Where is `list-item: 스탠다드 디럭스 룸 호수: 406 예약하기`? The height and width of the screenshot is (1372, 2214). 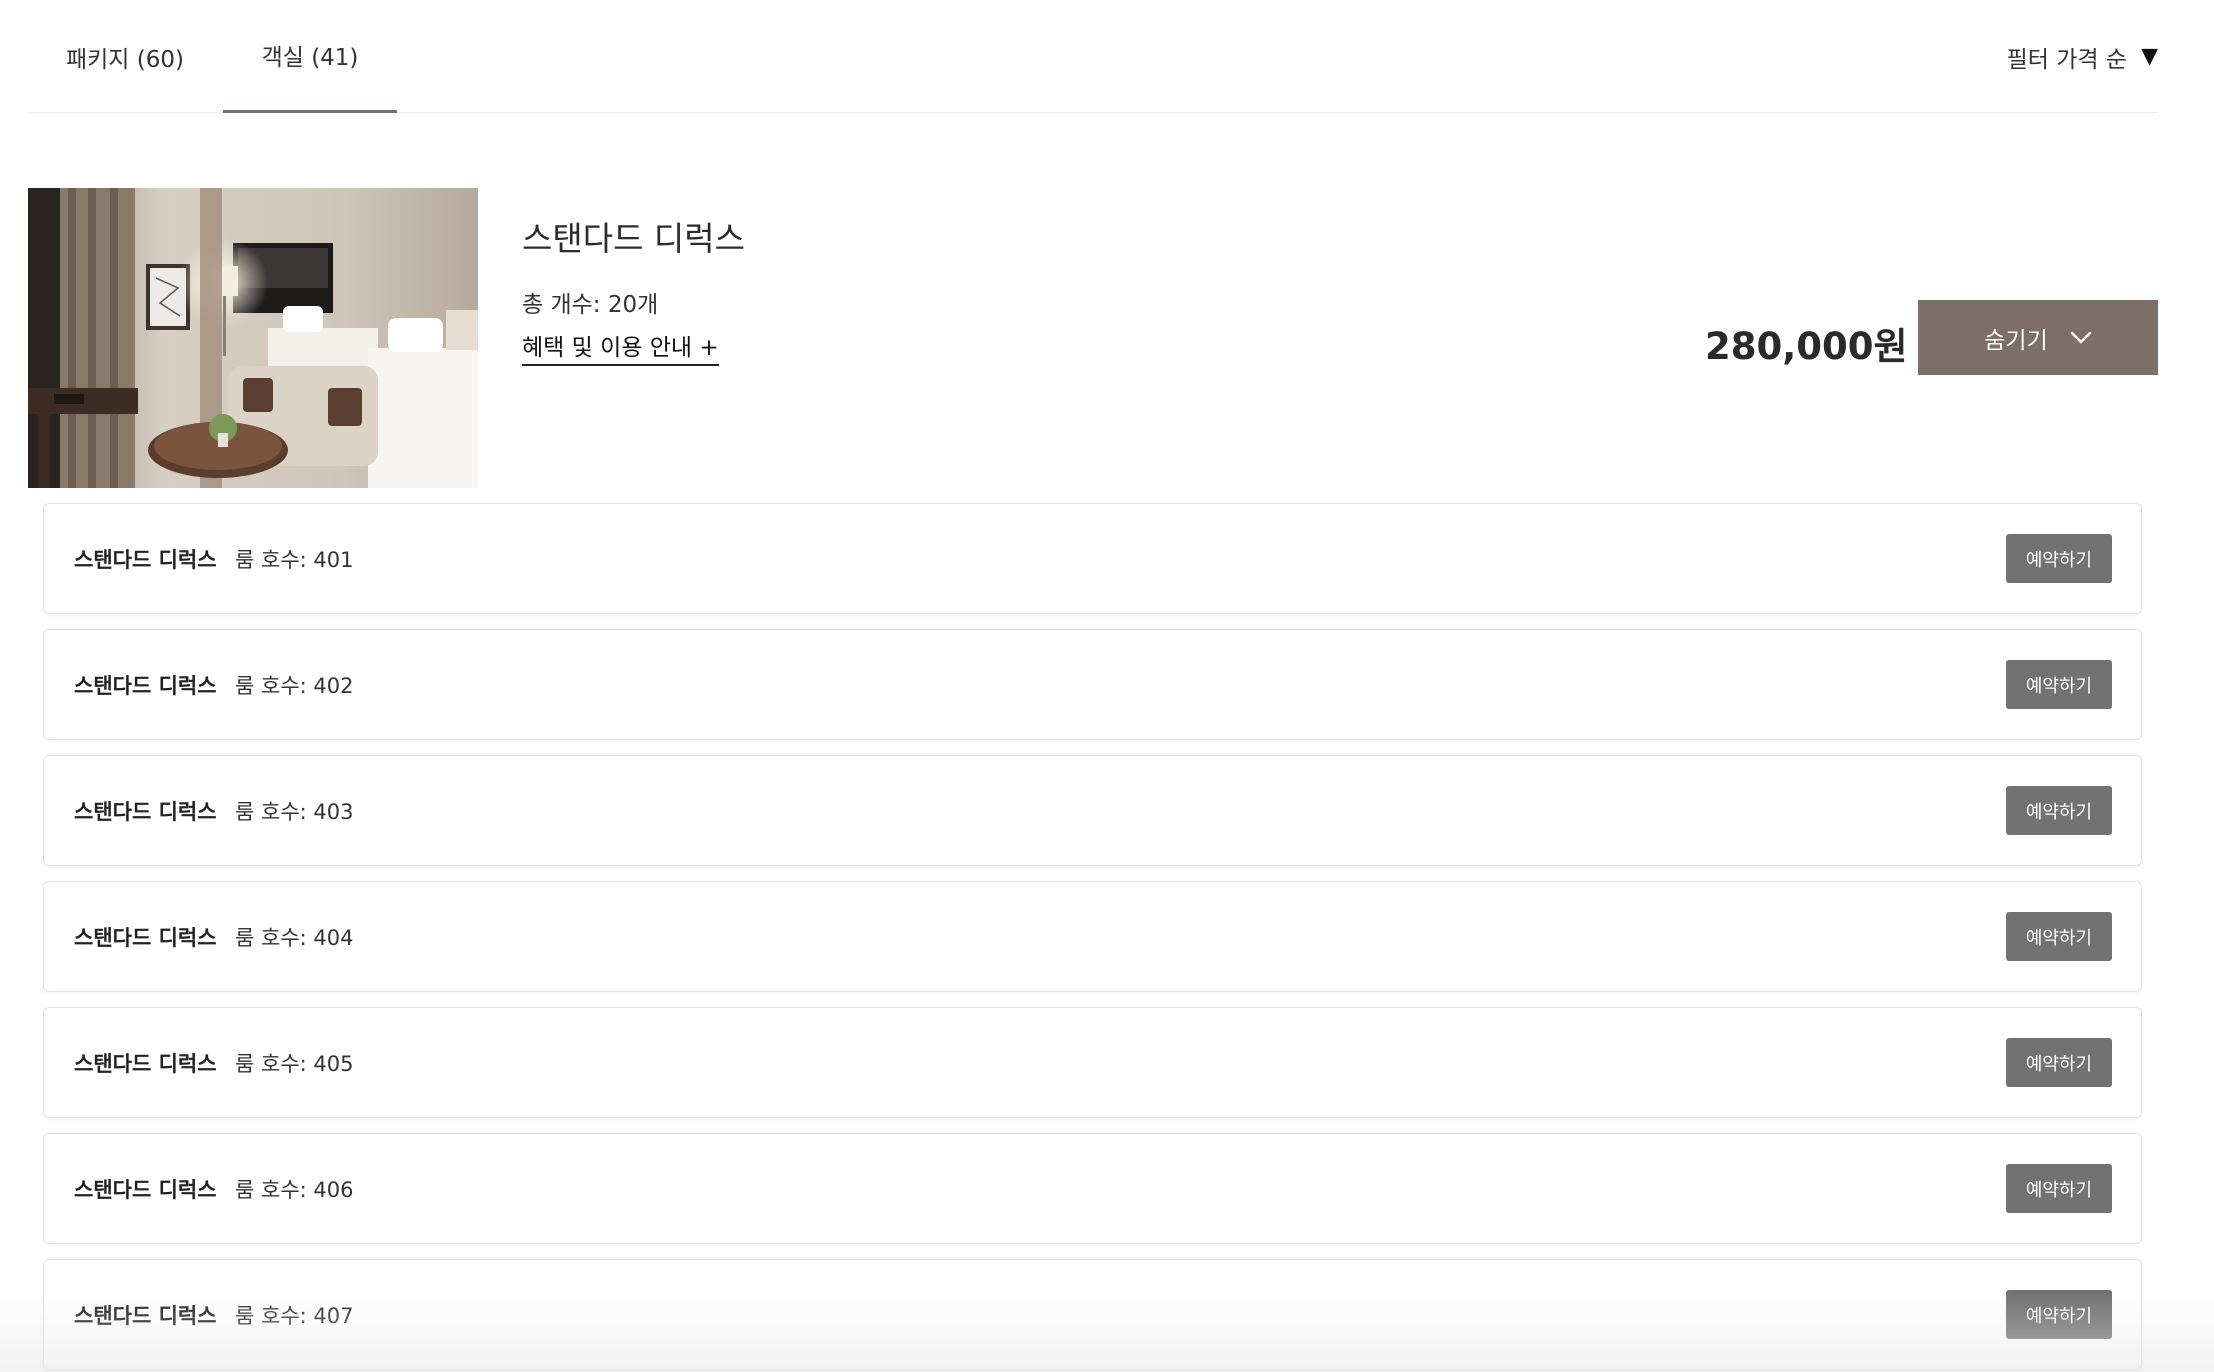 list-item: 스탠다드 디럭스 룸 호수: 406 예약하기 is located at coordinates (1092, 1188).